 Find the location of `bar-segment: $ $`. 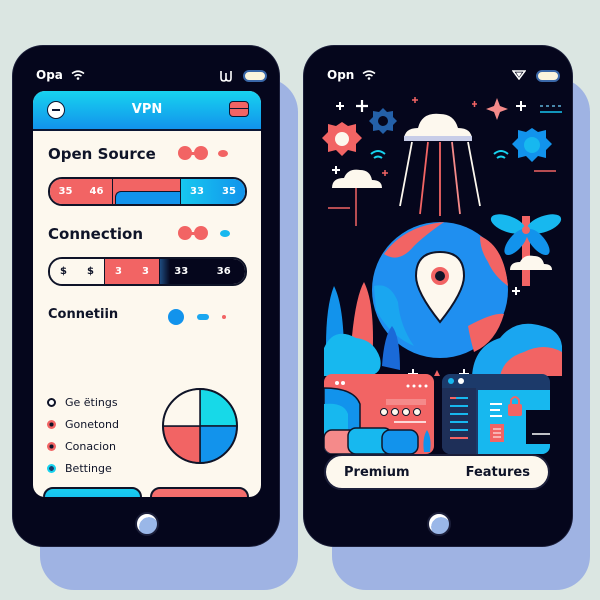

bar-segment: $ $ is located at coordinates (77, 271).